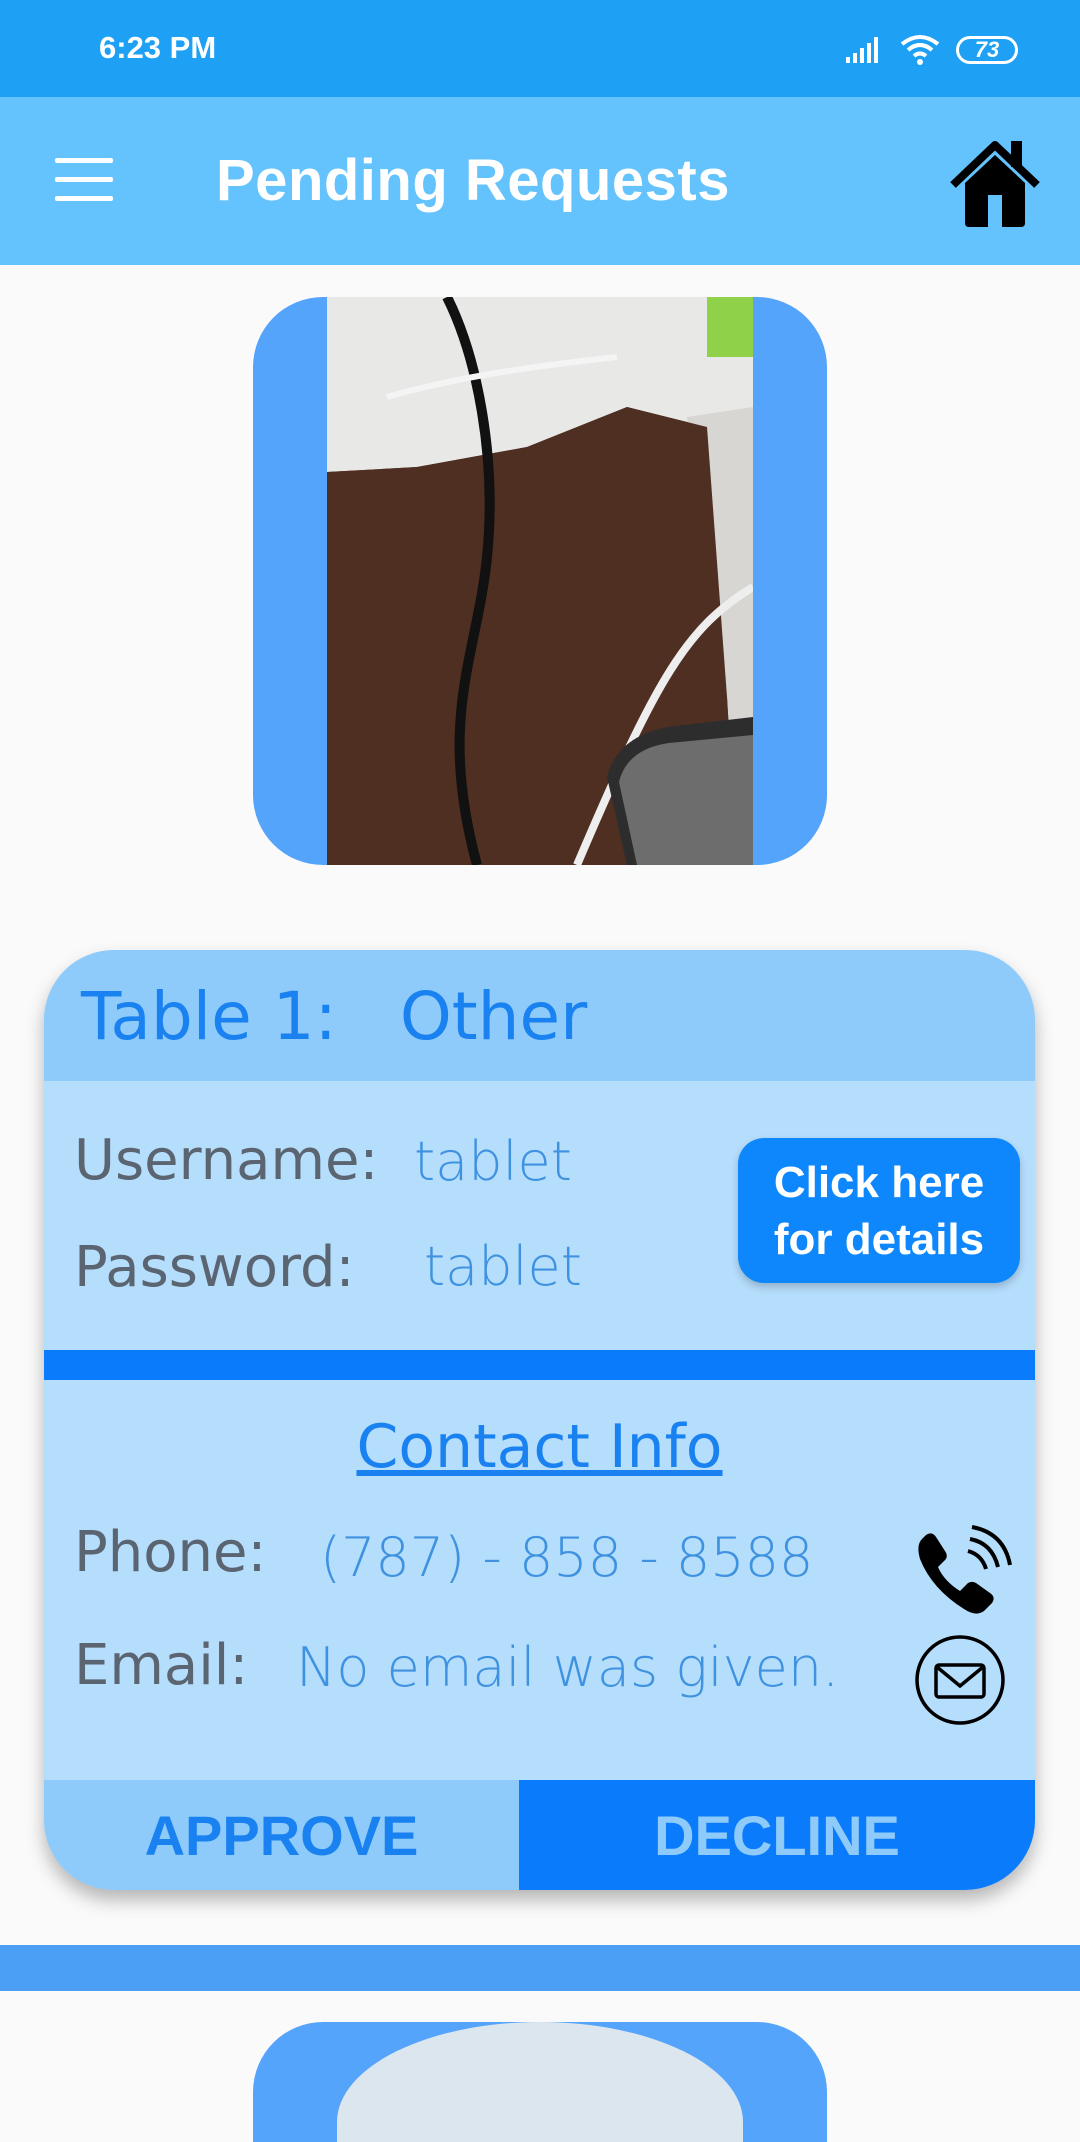 The width and height of the screenshot is (1080, 2142). Describe the element at coordinates (962, 1573) in the screenshot. I see `phone-icon` at that location.